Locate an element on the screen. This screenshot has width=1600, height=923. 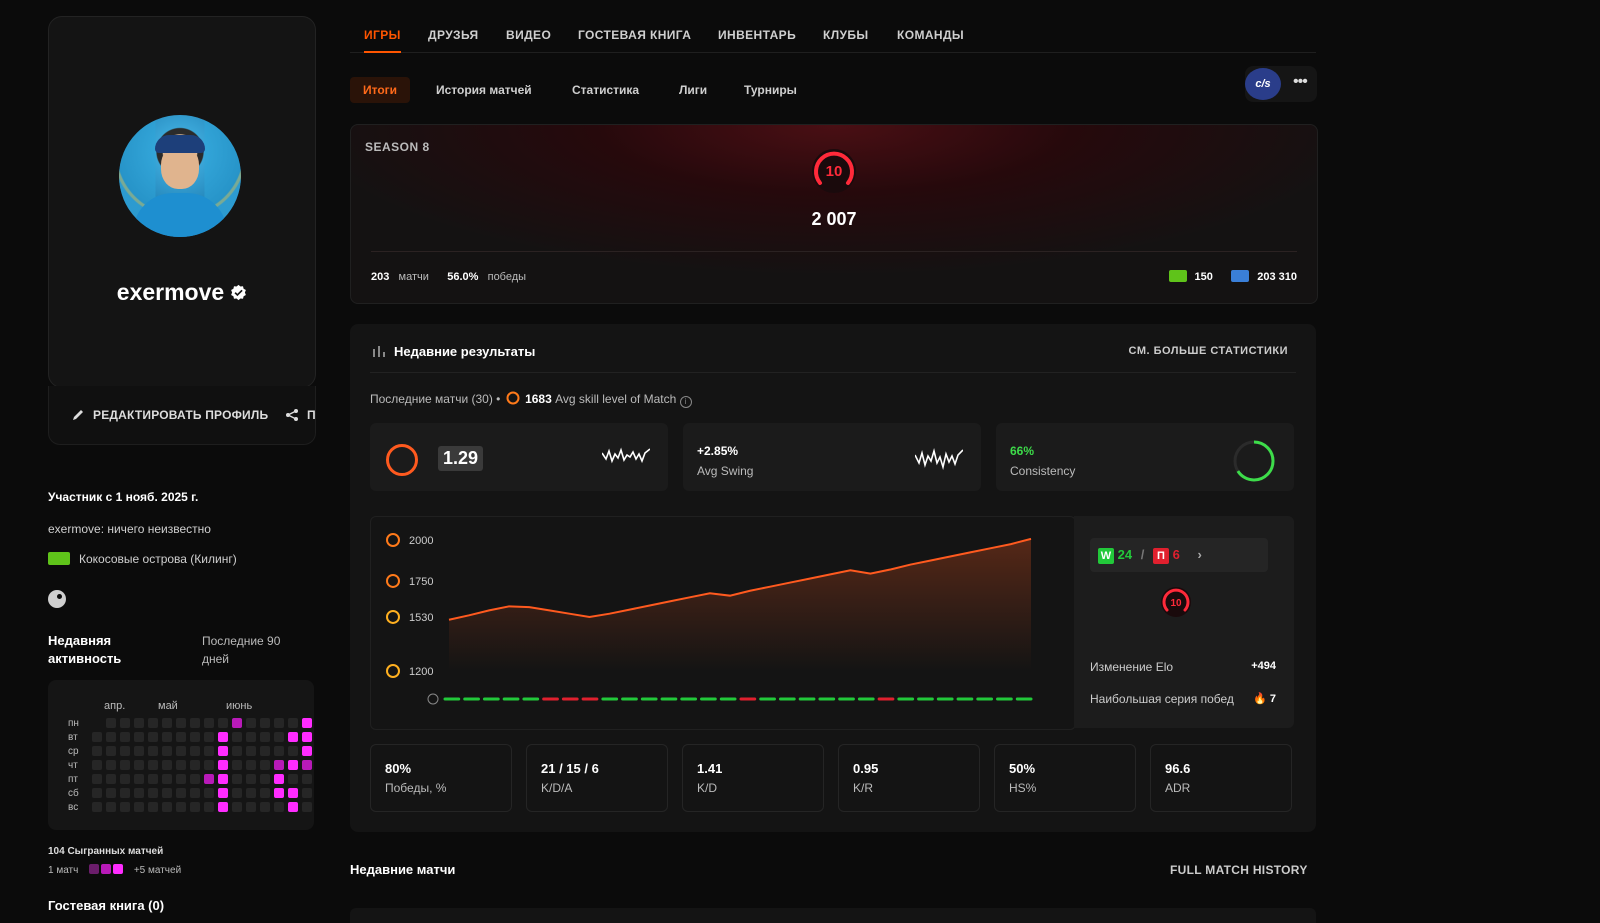
stat-value: 1.41 is located at coordinates (710, 768).